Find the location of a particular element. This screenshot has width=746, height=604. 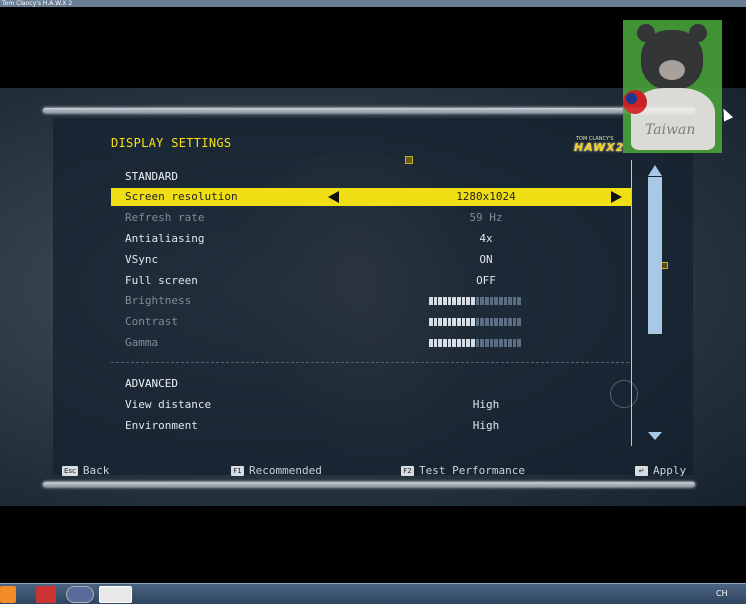

language-indicator: CH is located at coordinates (722, 593).